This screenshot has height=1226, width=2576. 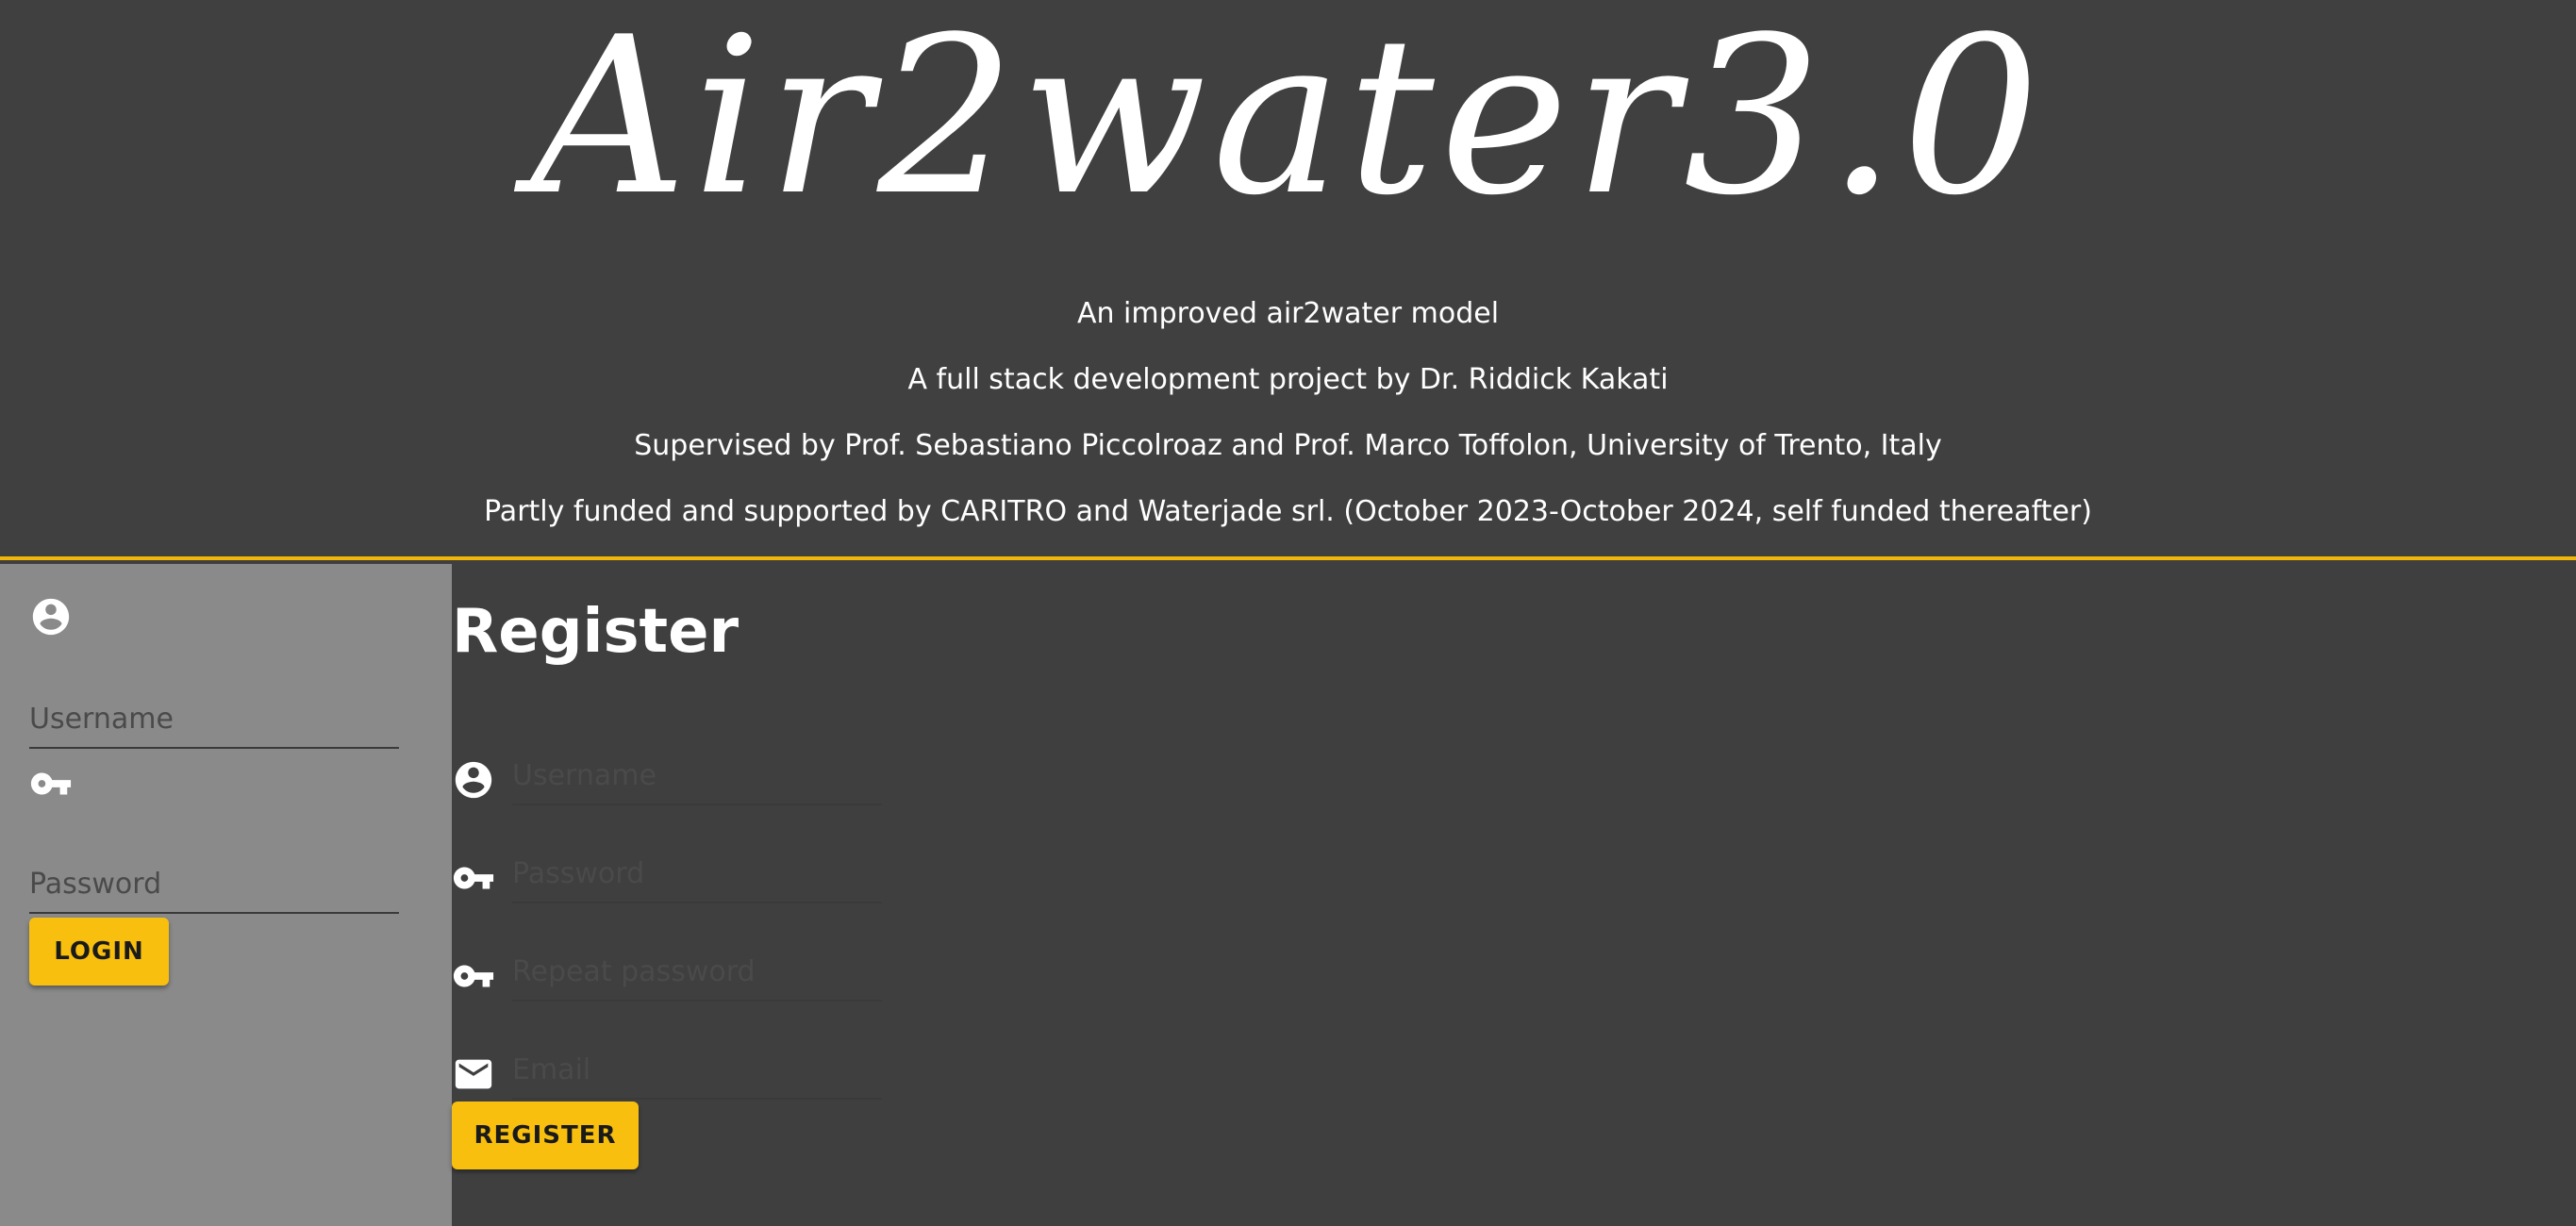 What do you see at coordinates (1288, 122) in the screenshot?
I see `logo-text: Air2water3.0` at bounding box center [1288, 122].